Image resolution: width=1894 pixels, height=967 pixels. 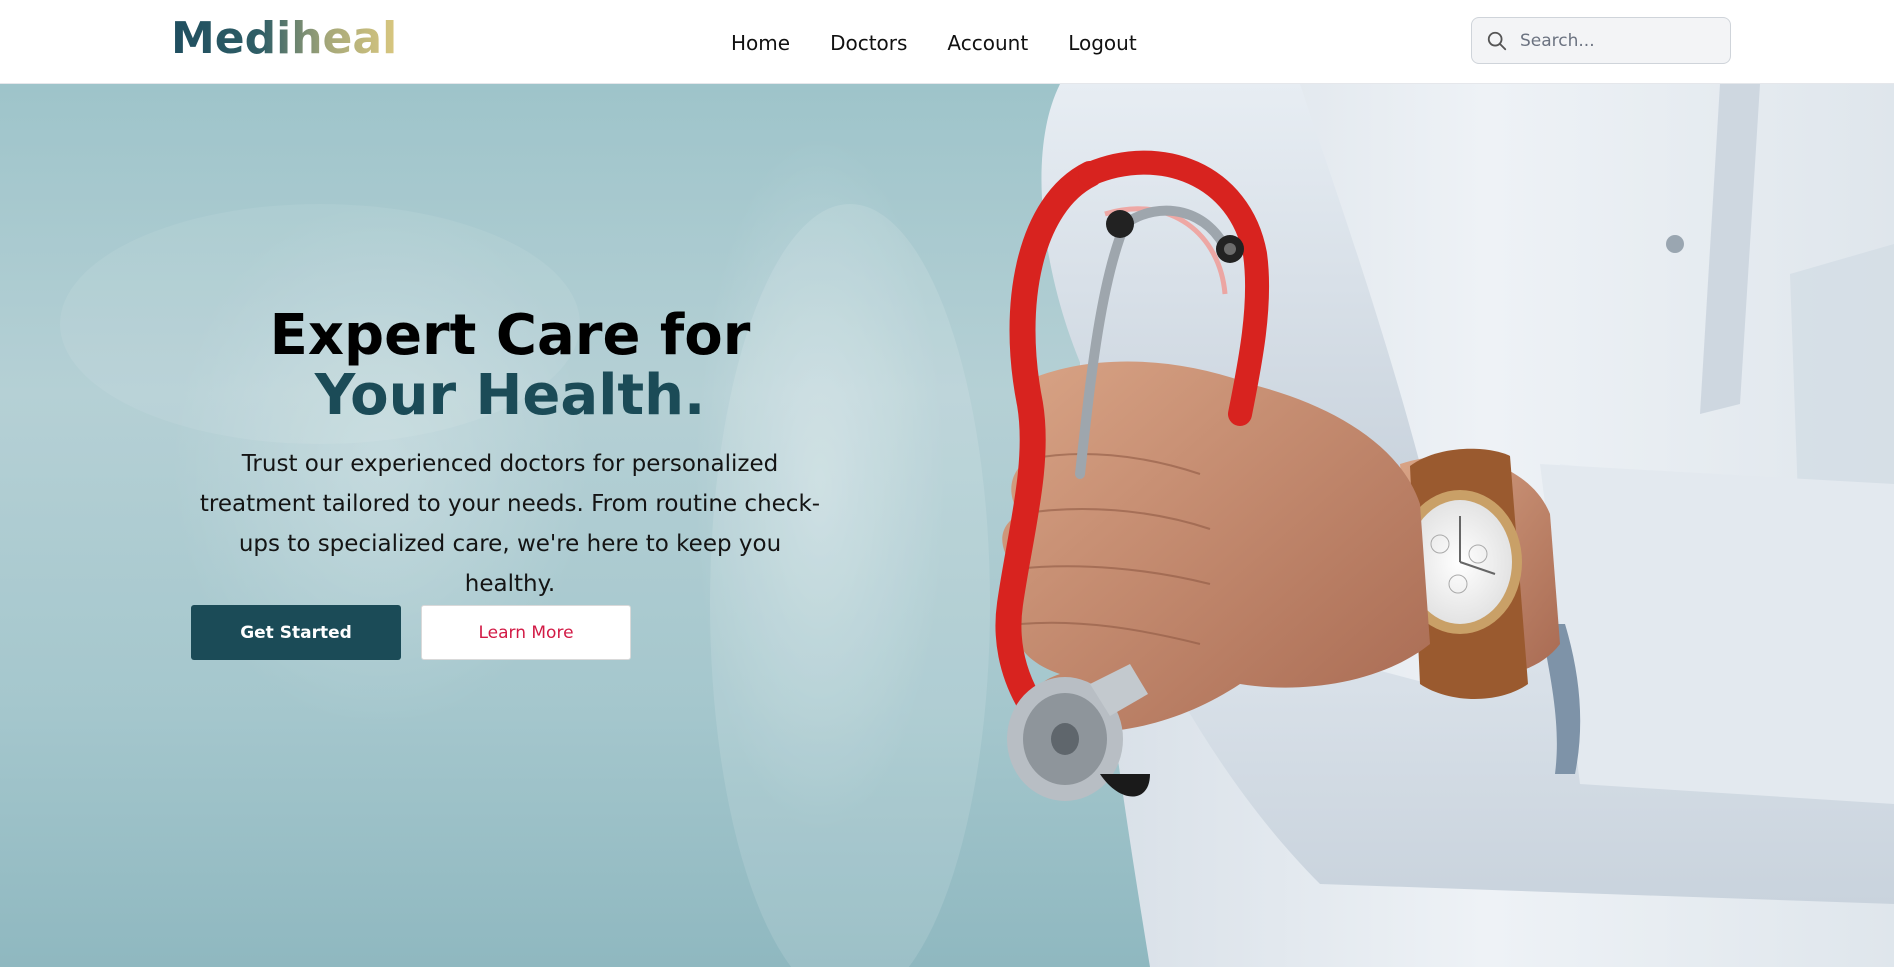 I want to click on headline-line-1: Expert Care for, so click(x=510, y=335).